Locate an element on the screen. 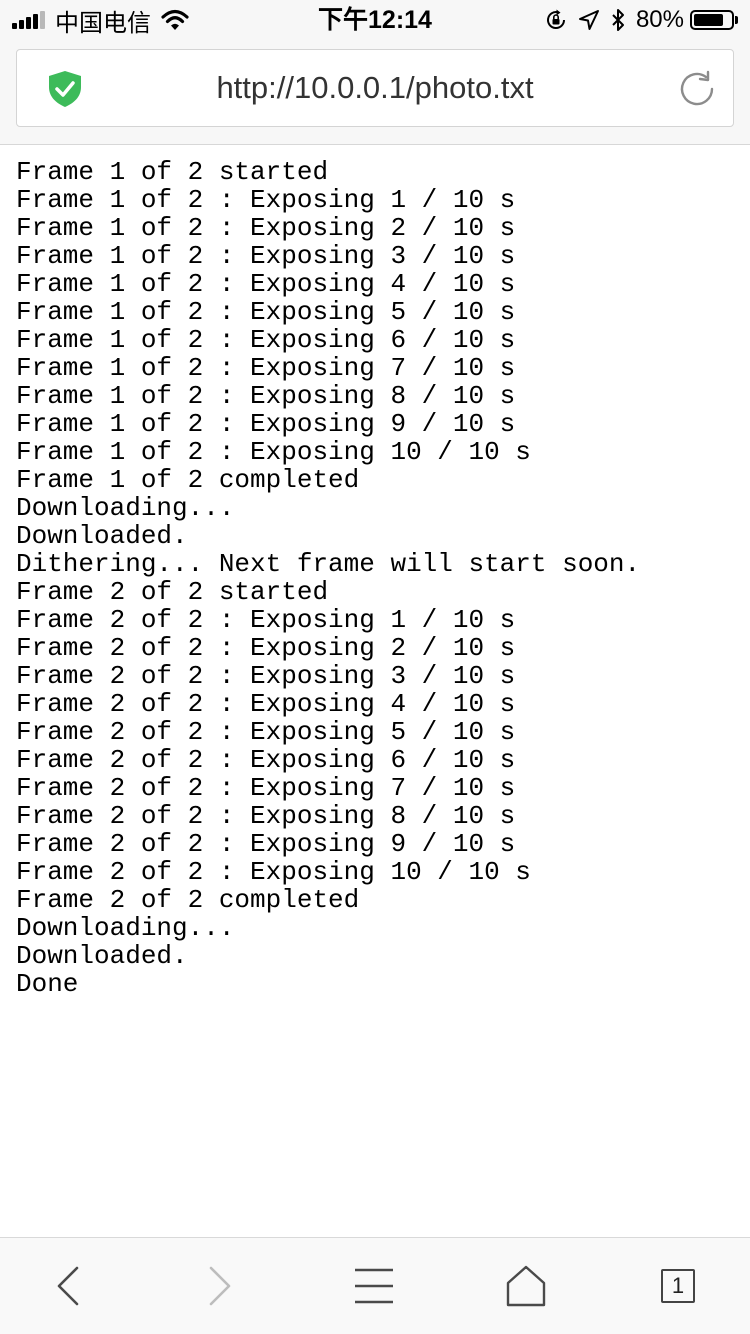 This screenshot has height=1334, width=750. reload-icon is located at coordinates (697, 89).